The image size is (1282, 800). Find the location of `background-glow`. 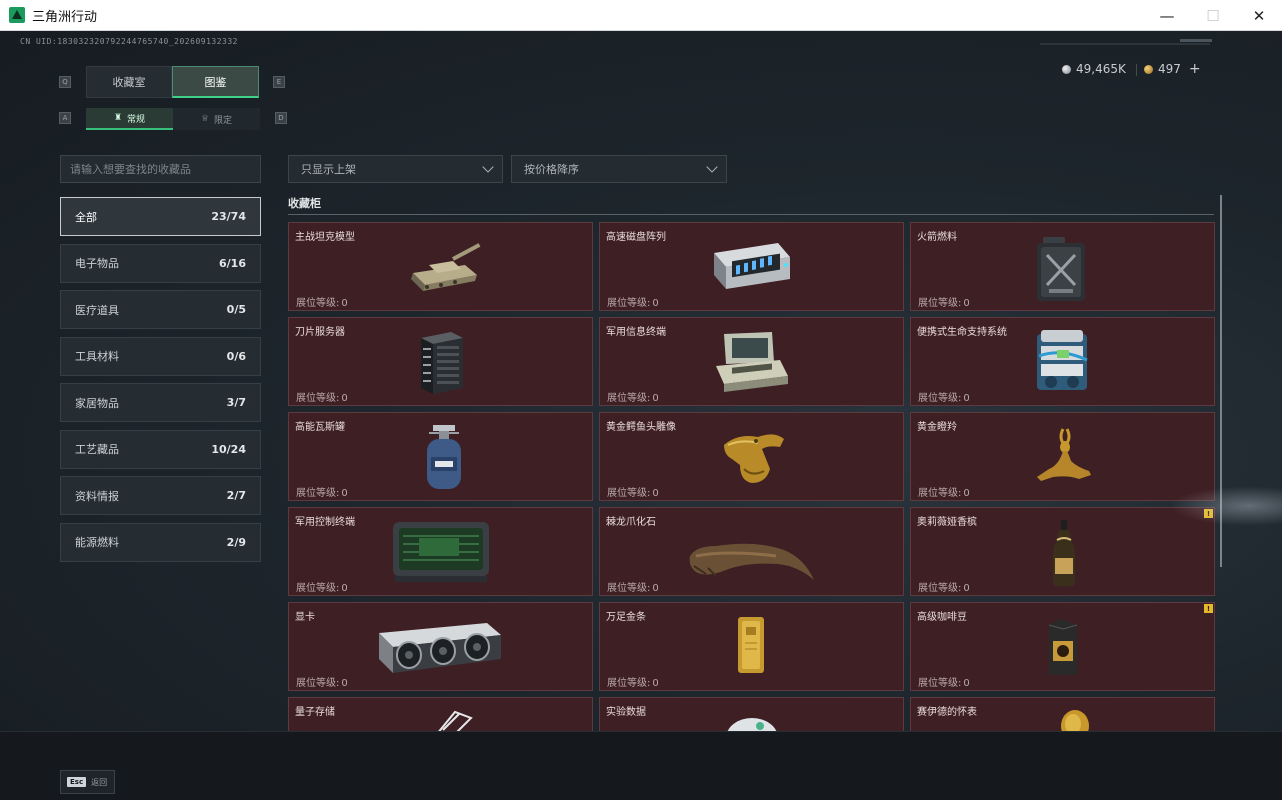

background-glow is located at coordinates (1226, 506).